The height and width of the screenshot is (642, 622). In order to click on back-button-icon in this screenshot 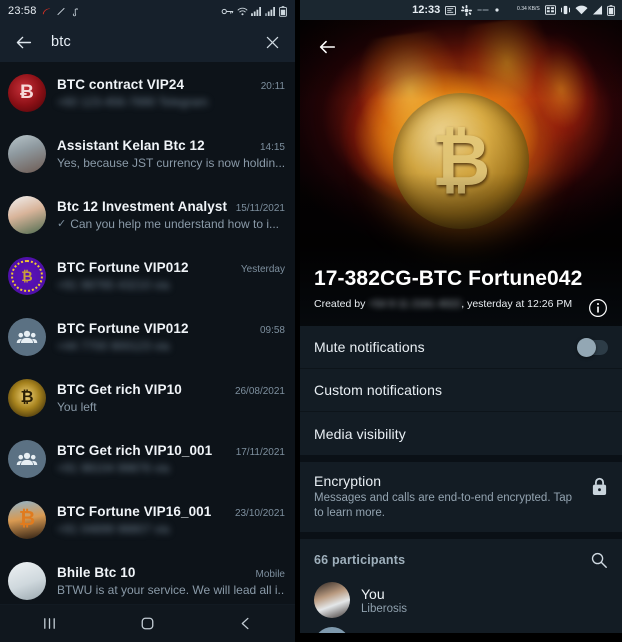, I will do `click(246, 623)`.